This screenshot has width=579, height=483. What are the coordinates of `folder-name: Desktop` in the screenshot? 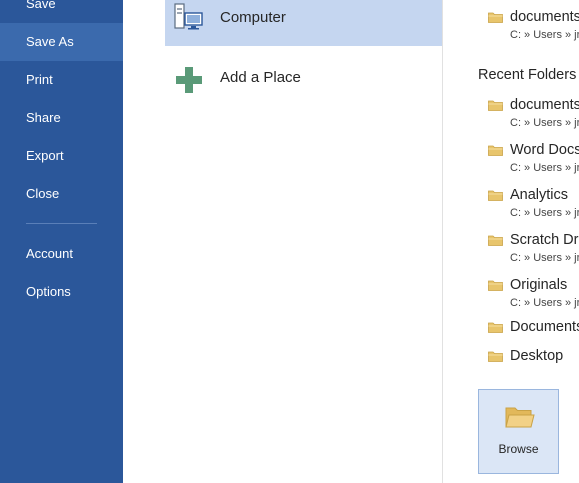 It's located at (537, 356).